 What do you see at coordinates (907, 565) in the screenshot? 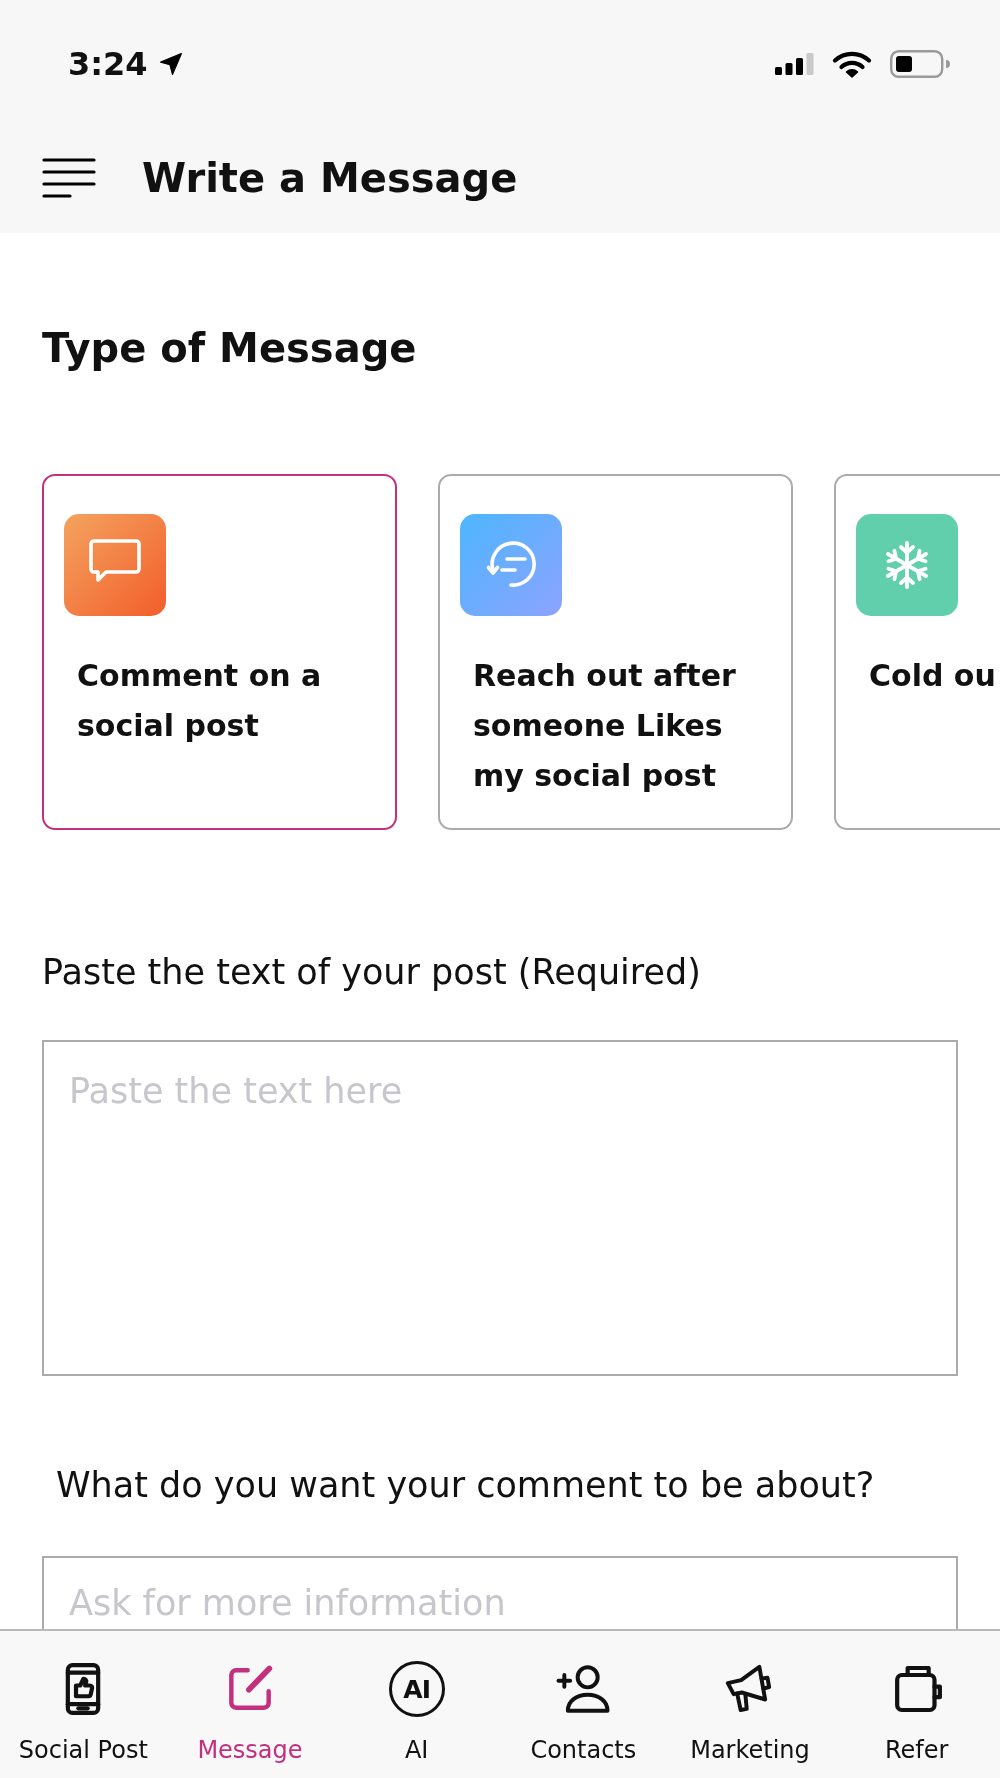
I see `snowflake-icon` at bounding box center [907, 565].